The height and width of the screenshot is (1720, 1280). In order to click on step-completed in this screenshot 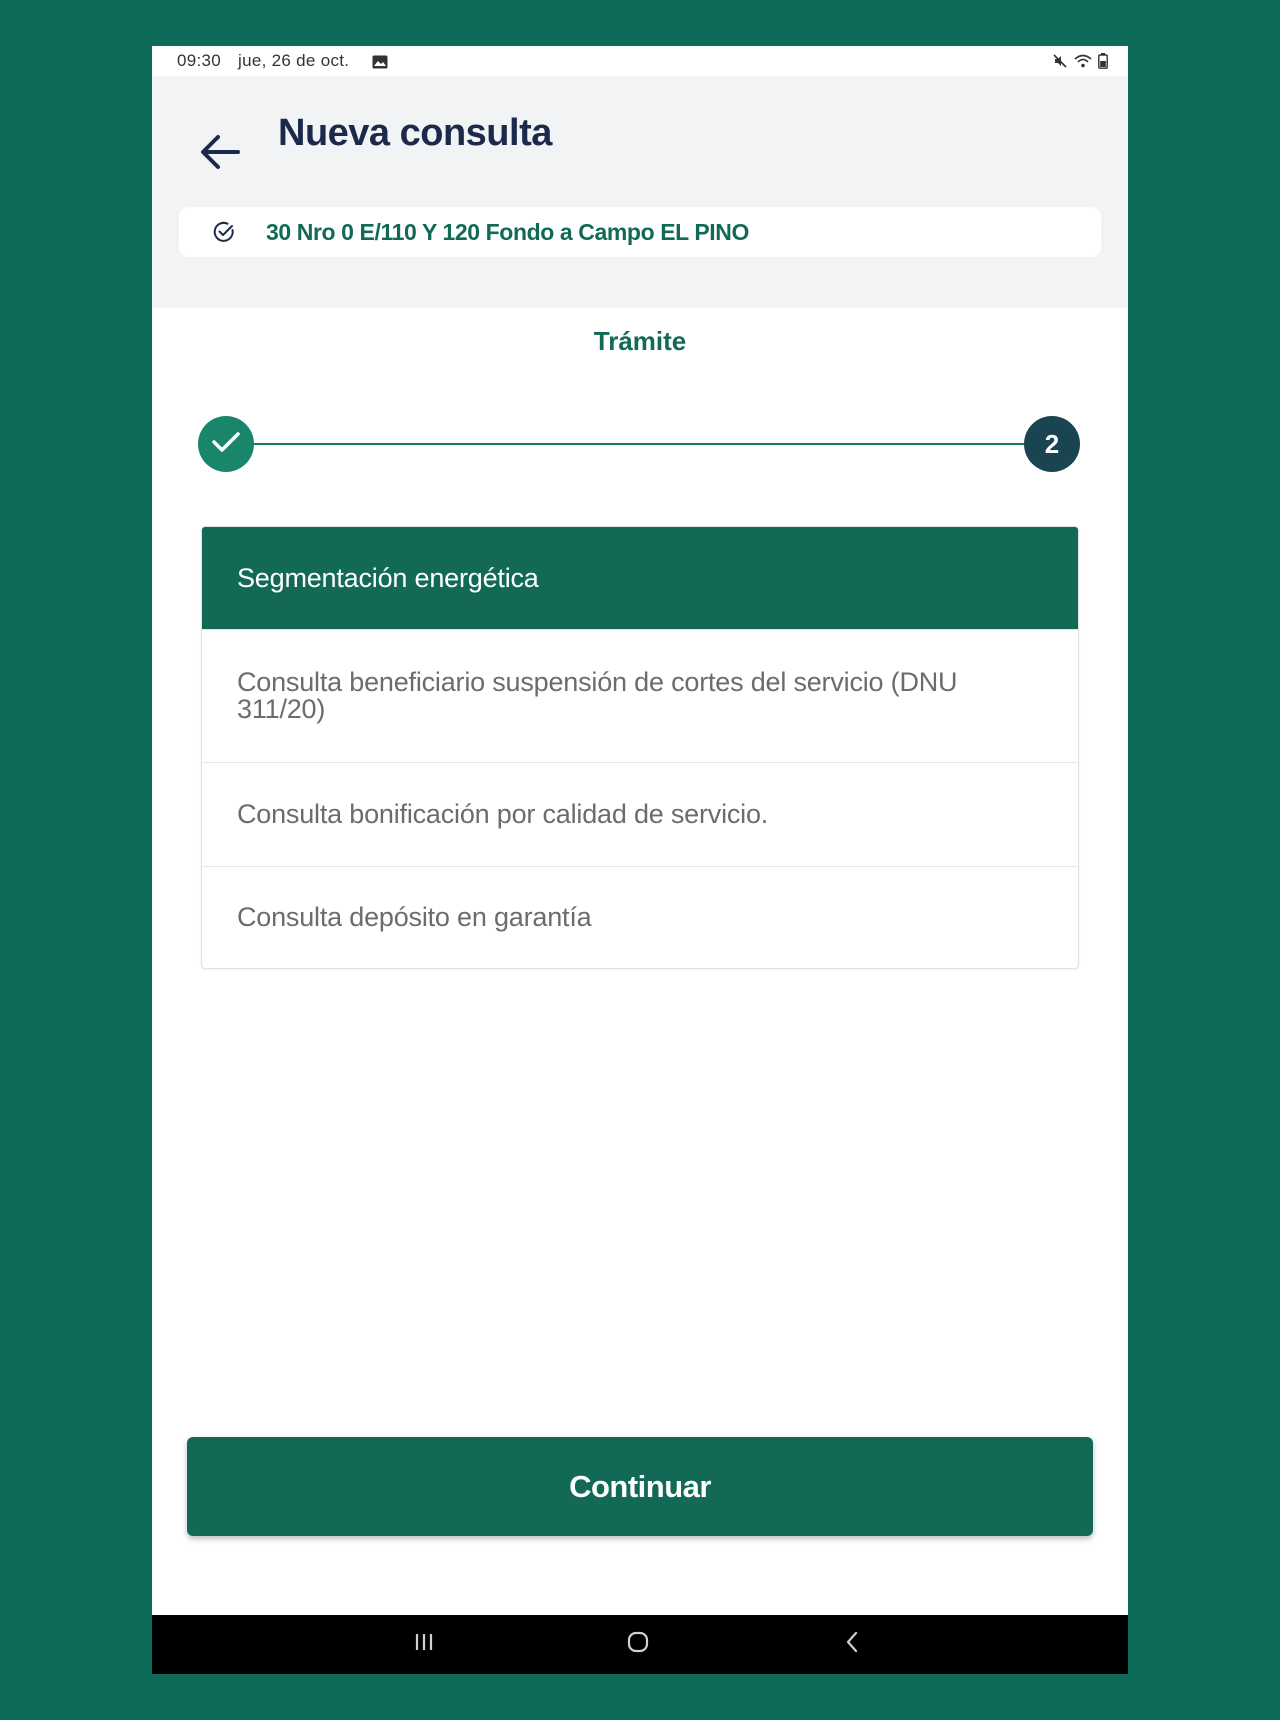, I will do `click(226, 444)`.